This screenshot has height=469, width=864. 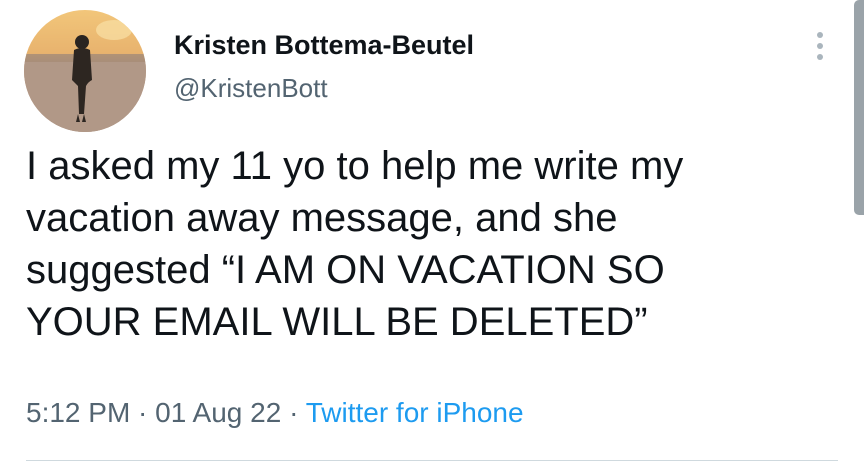 I want to click on tweet-meta: 5:12 PM · 01 Aug 22 · Twitter for iPhone, so click(x=275, y=413).